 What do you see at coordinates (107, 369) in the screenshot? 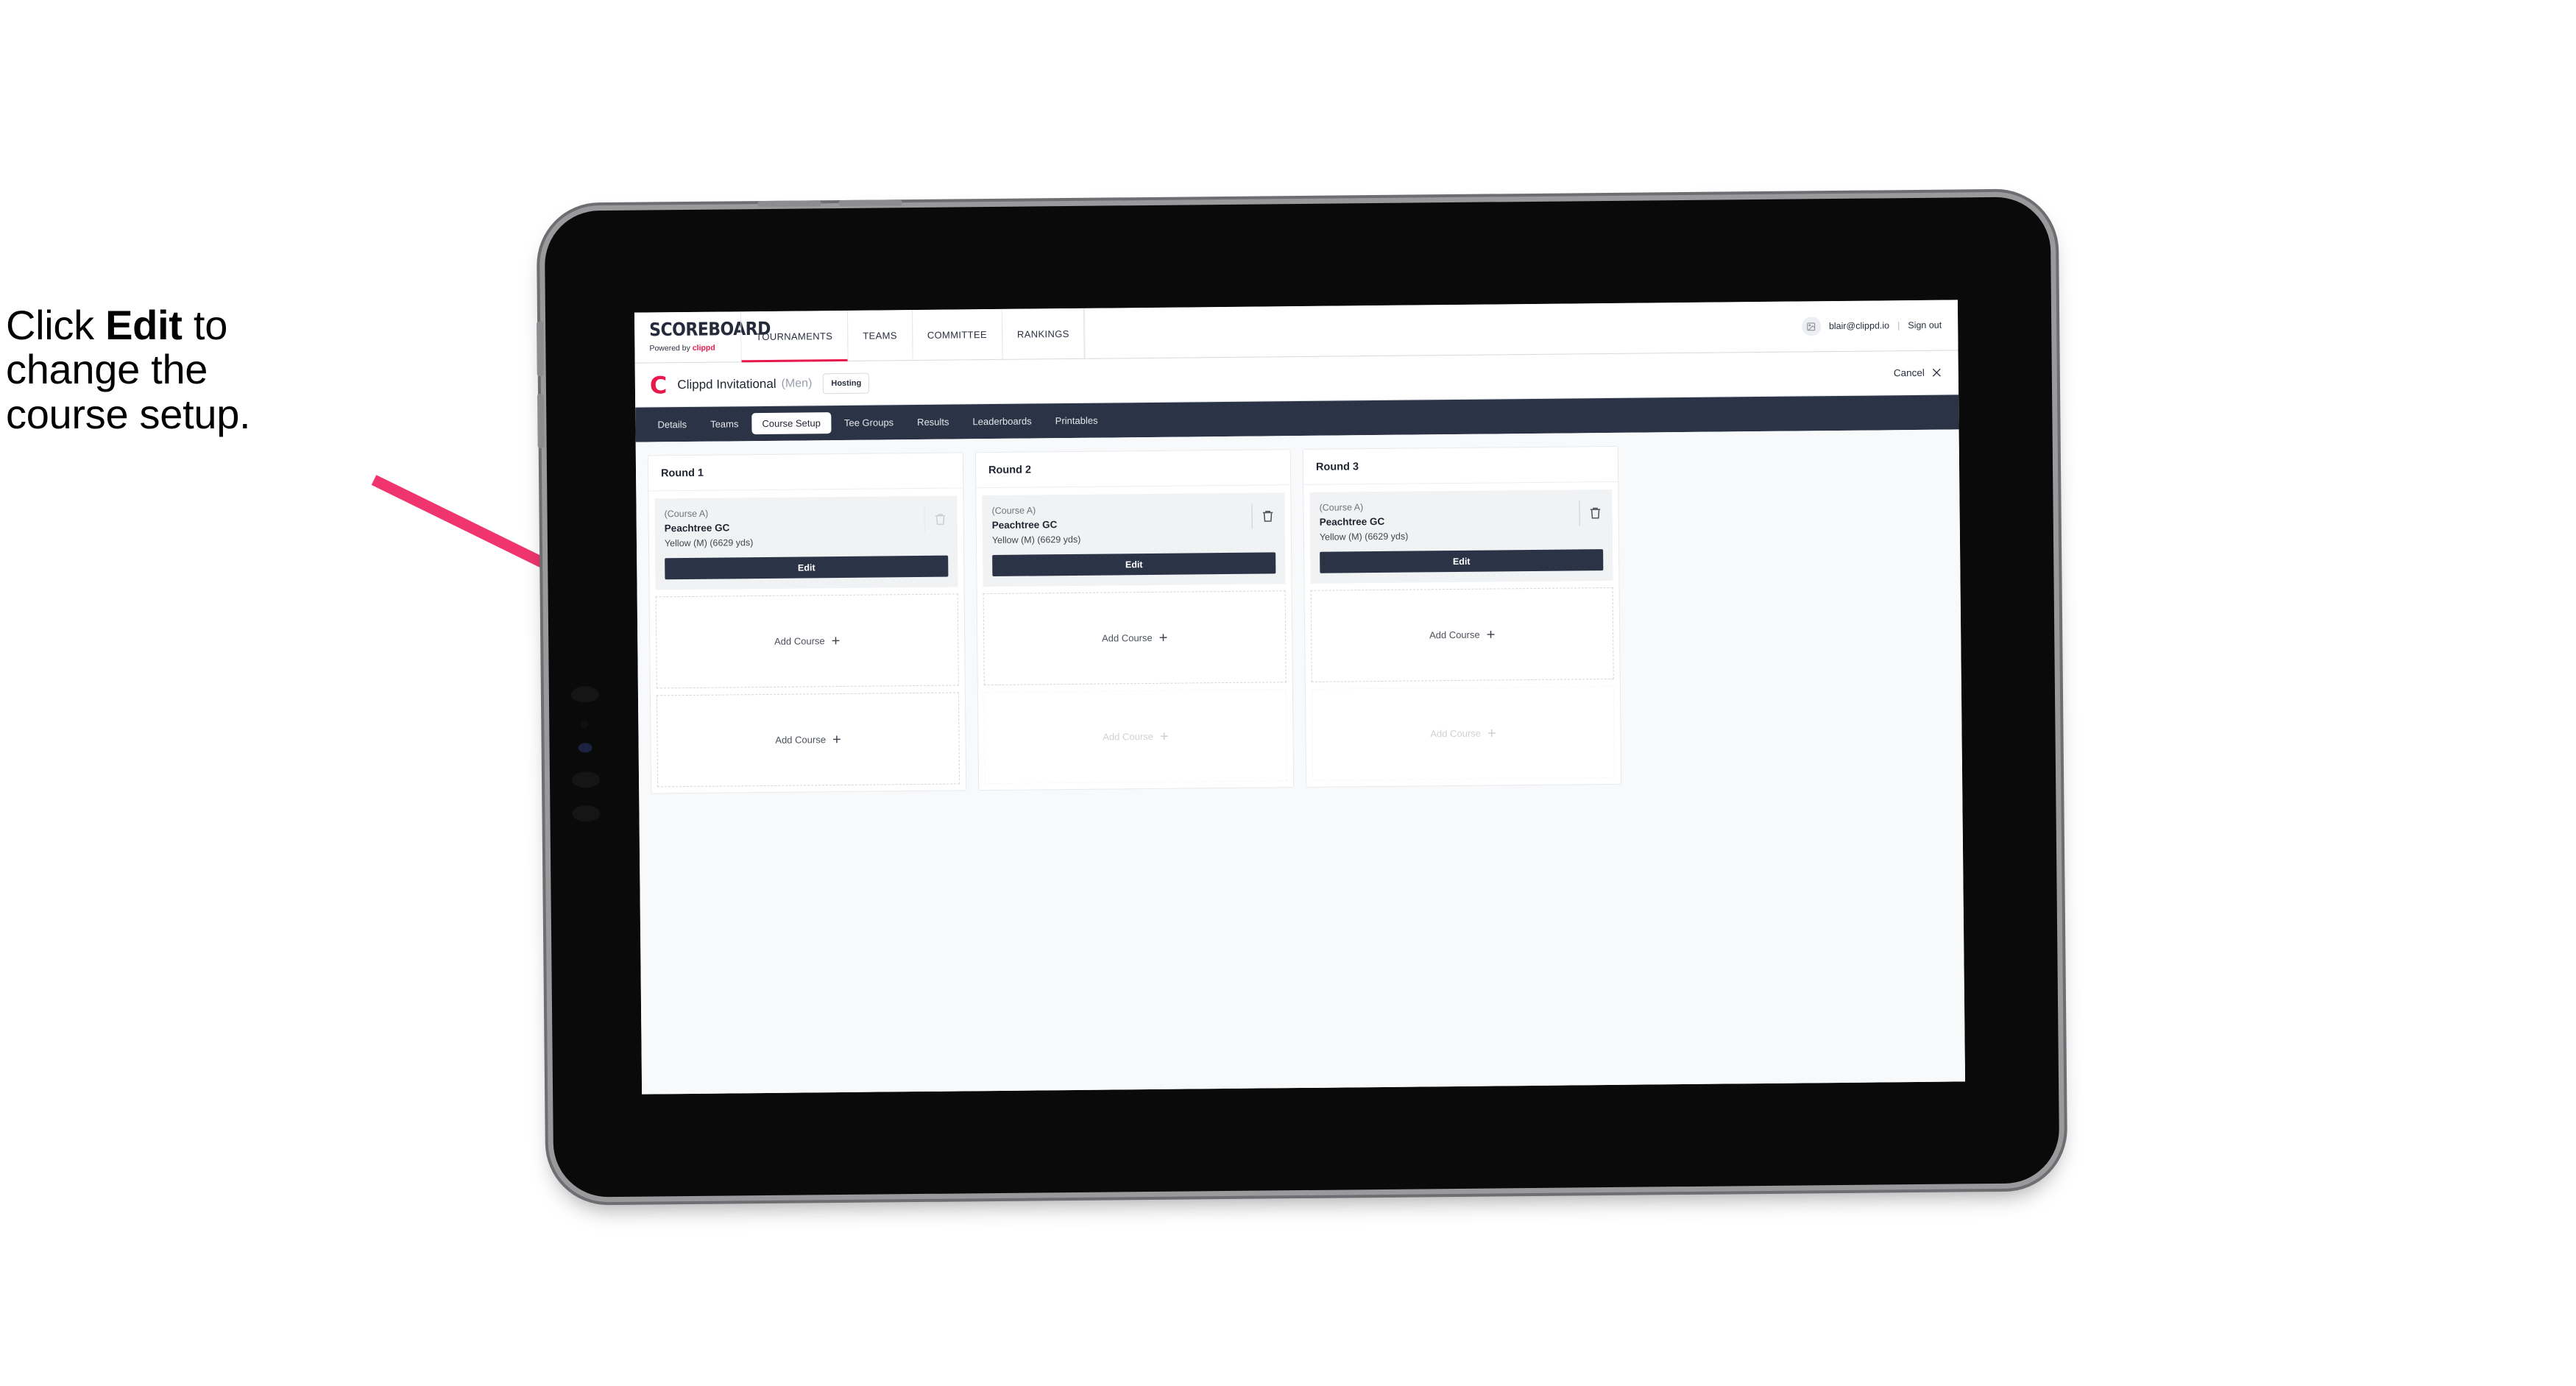
I see `annotation-line2: change the` at bounding box center [107, 369].